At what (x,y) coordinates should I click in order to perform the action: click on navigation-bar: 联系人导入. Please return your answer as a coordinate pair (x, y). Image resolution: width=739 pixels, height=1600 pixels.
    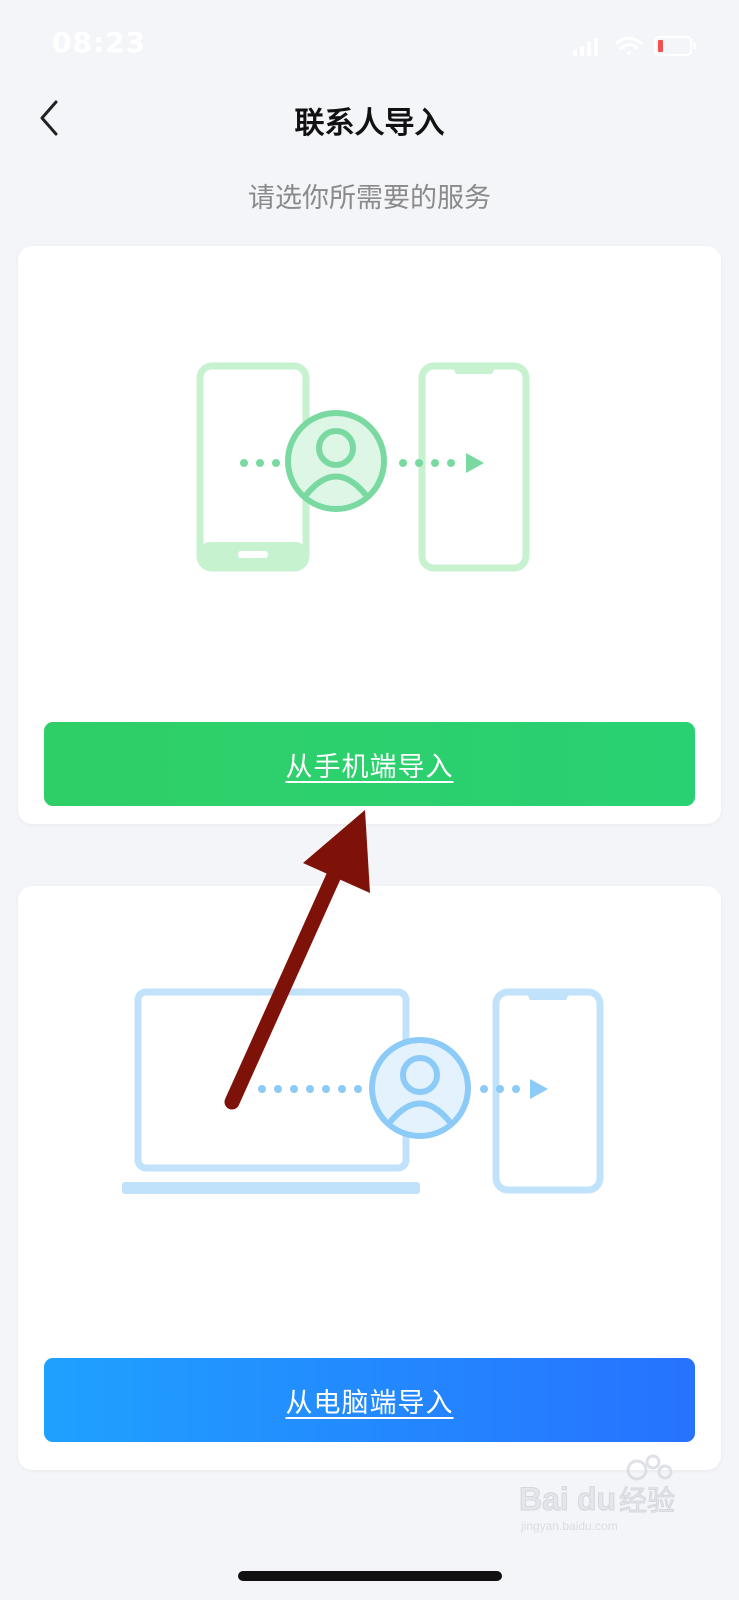
    Looking at the image, I should click on (369, 119).